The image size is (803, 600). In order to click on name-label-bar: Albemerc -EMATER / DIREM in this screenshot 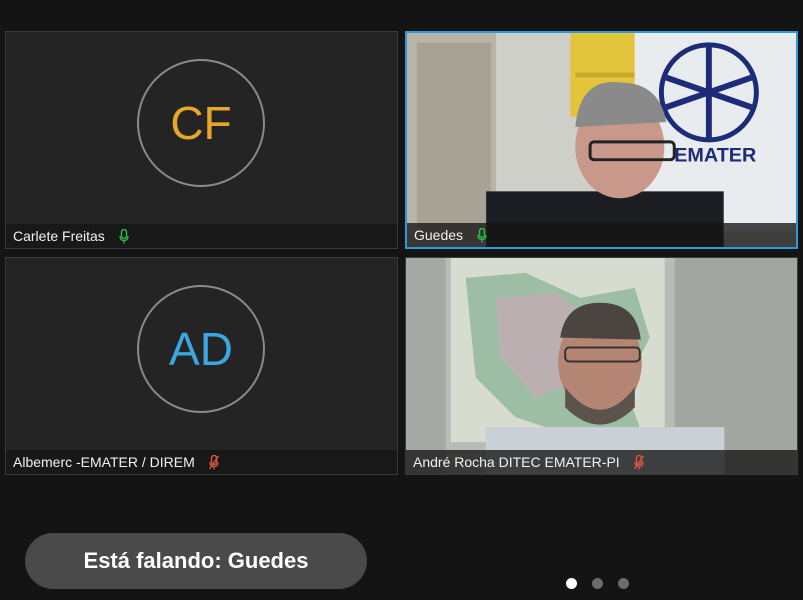, I will do `click(201, 462)`.